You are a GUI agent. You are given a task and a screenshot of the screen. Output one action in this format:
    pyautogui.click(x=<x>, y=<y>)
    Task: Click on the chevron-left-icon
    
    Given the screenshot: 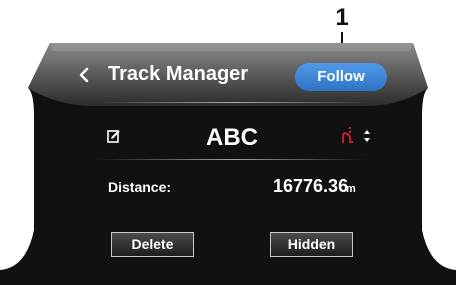 What is the action you would take?
    pyautogui.click(x=86, y=75)
    